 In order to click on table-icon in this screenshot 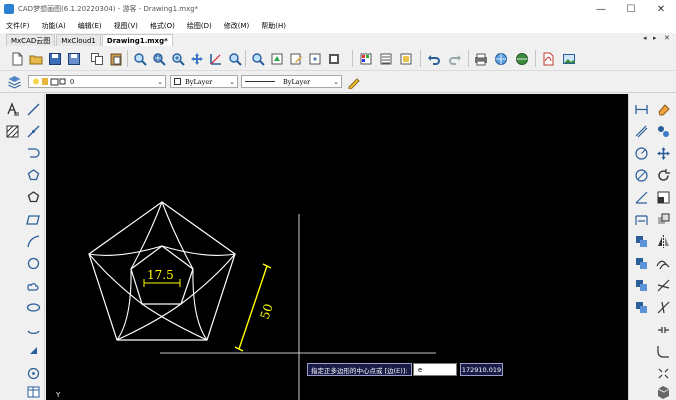, I will do `click(33, 391)`.